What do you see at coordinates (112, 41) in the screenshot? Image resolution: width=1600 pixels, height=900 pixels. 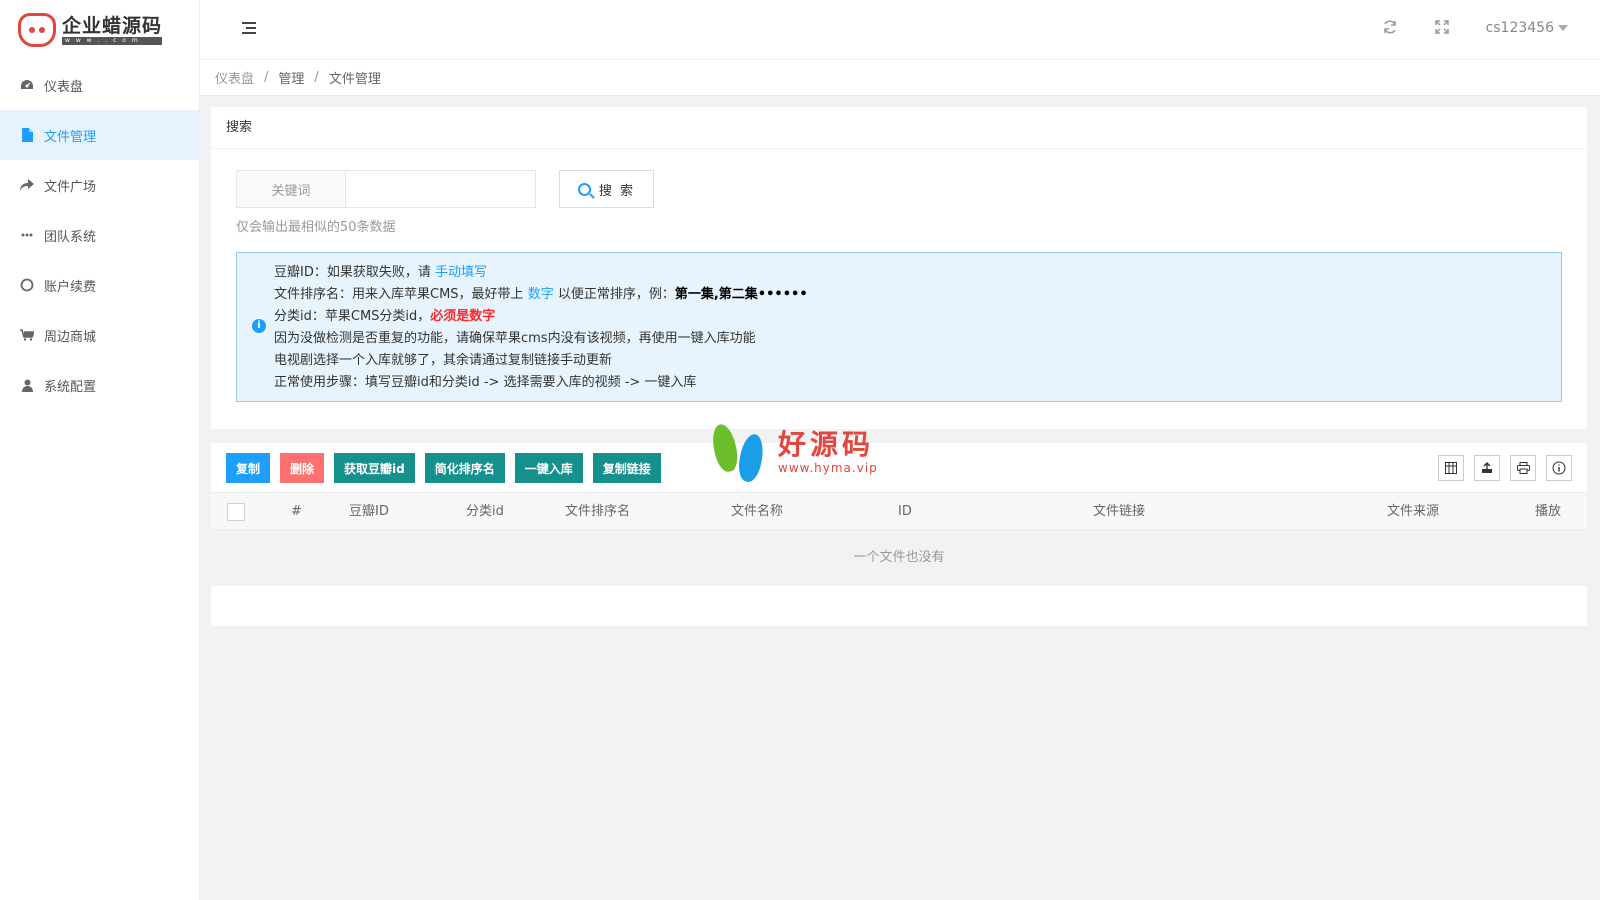 I see `logo-subtitle: w w w . . c o m` at bounding box center [112, 41].